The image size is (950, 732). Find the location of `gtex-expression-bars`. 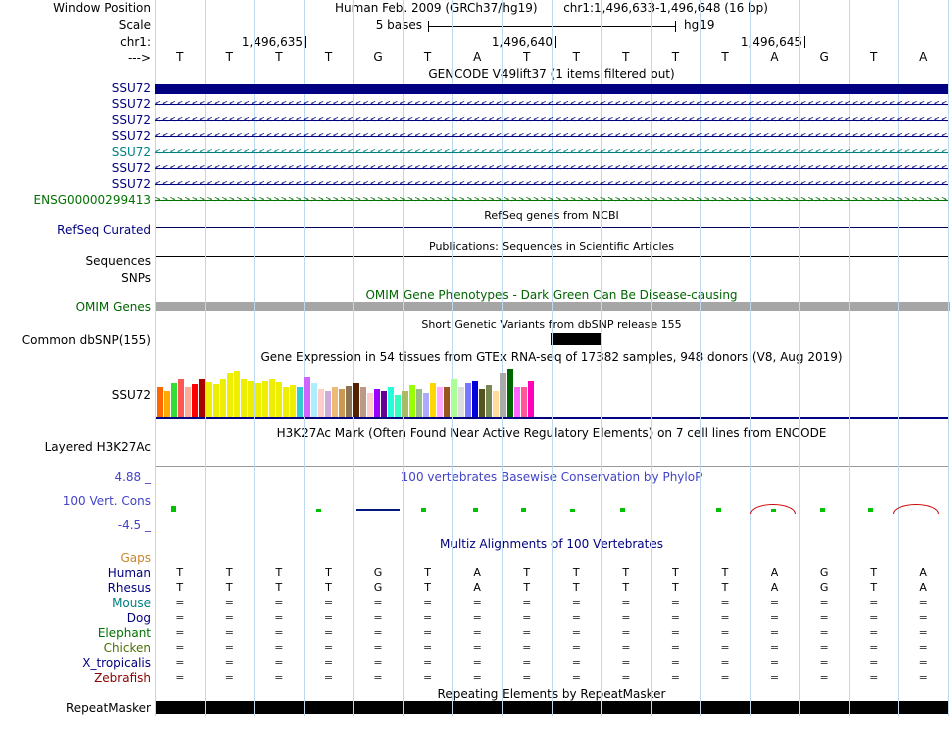

gtex-expression-bars is located at coordinates (347, 392).